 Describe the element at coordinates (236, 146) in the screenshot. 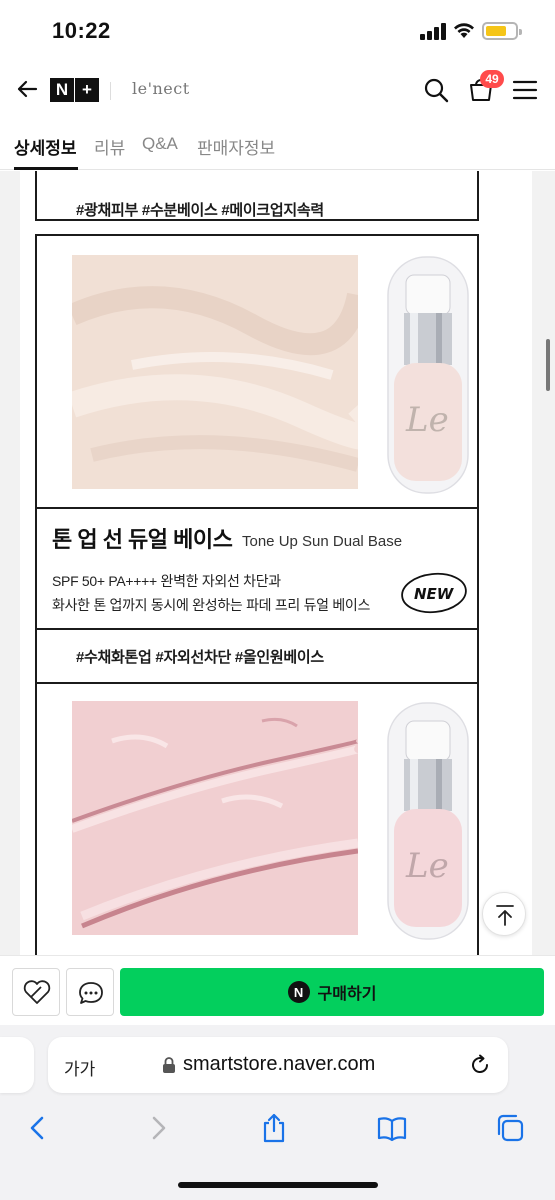

I see `tab-seller-info: 판매자정보` at that location.